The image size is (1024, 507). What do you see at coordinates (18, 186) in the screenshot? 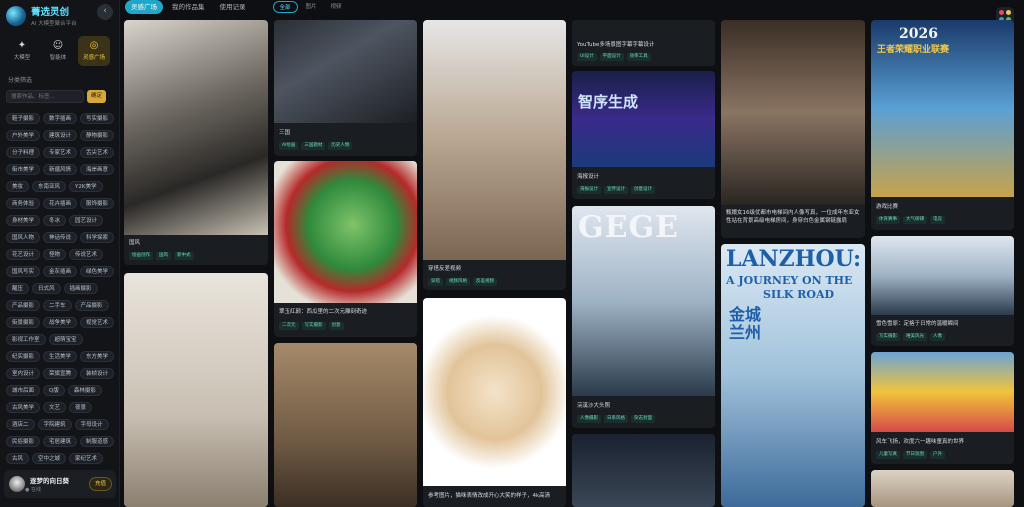
I see `category-tag: 美妆` at bounding box center [18, 186].